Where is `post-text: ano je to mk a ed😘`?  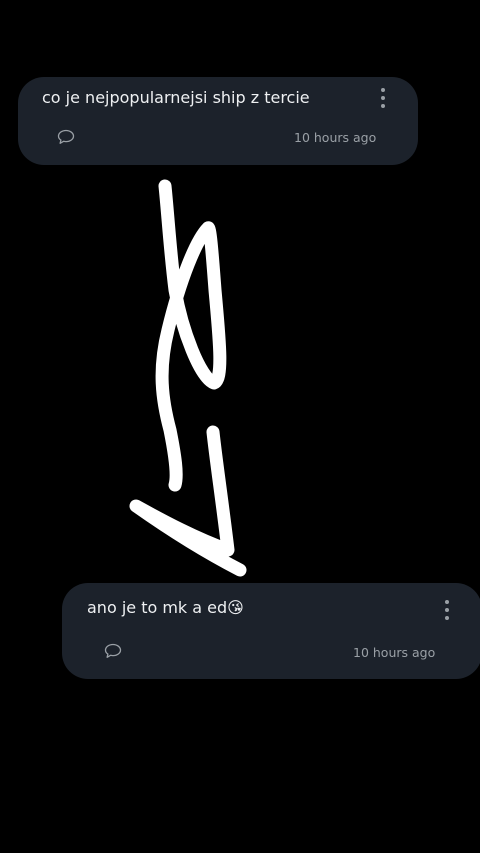 post-text: ano je to mk a ed😘 is located at coordinates (165, 607).